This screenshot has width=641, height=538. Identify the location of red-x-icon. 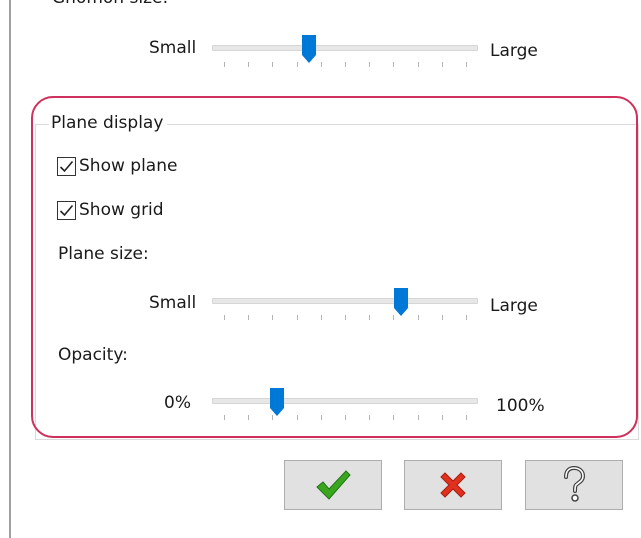
(453, 485).